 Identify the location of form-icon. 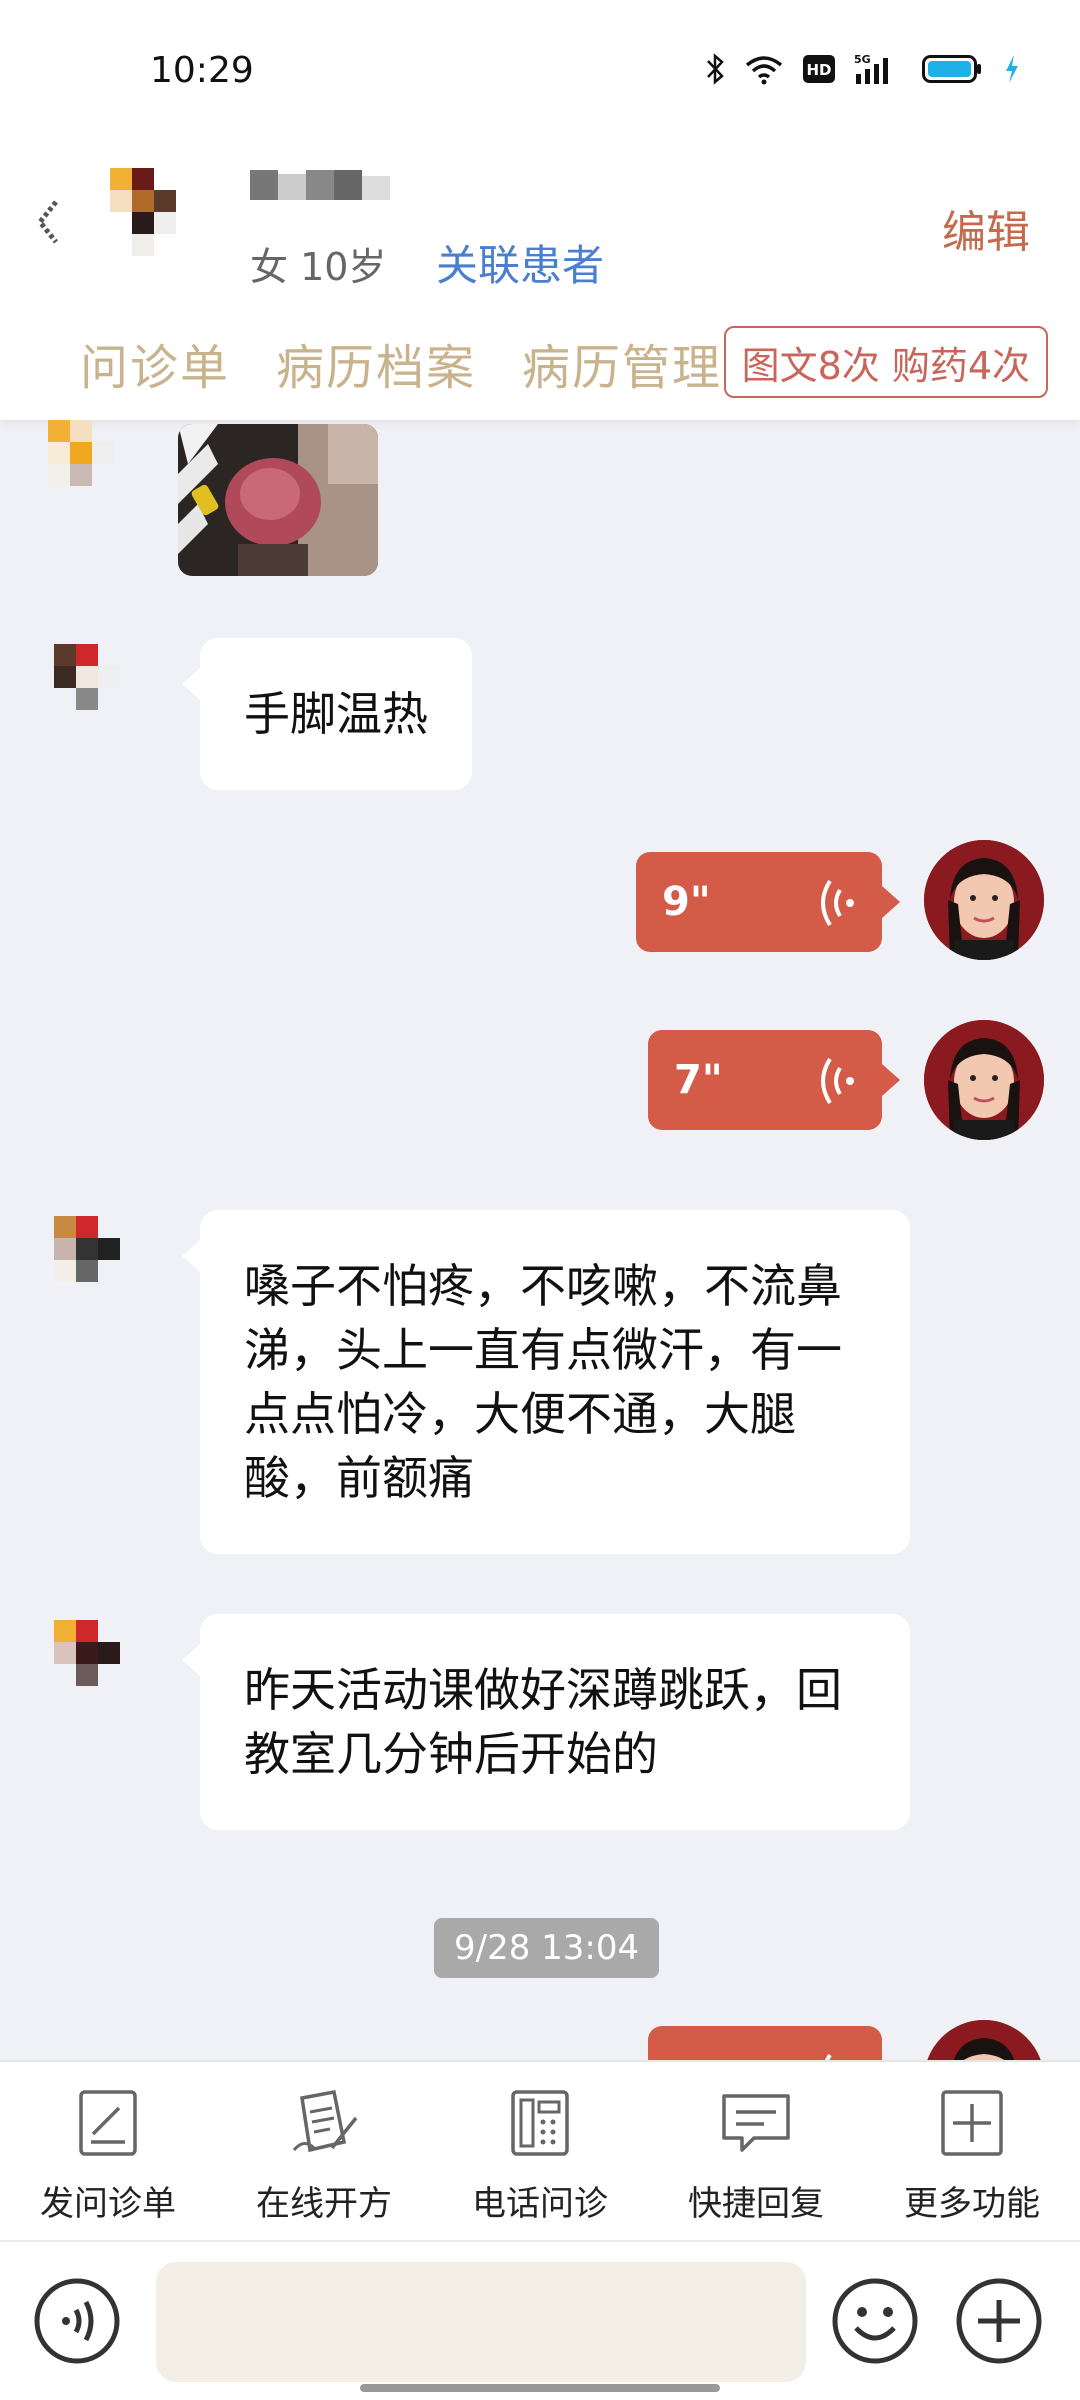
(108, 2123).